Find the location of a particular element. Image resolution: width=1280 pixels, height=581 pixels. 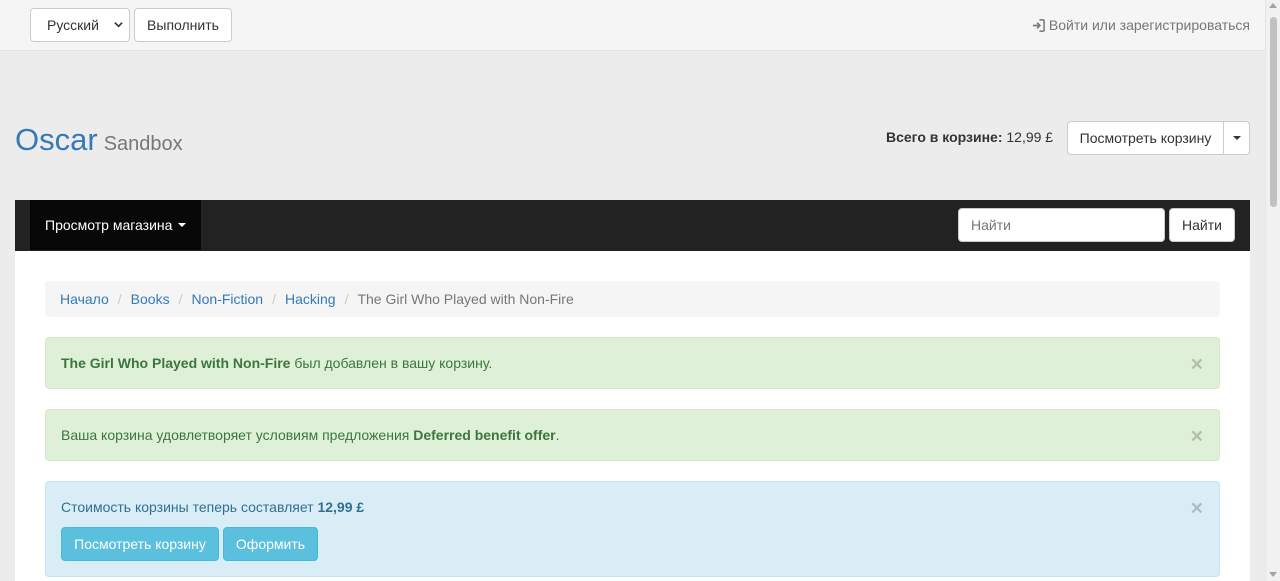

alert-product-name: The Girl Who Played with Non-Fire is located at coordinates (176, 363).